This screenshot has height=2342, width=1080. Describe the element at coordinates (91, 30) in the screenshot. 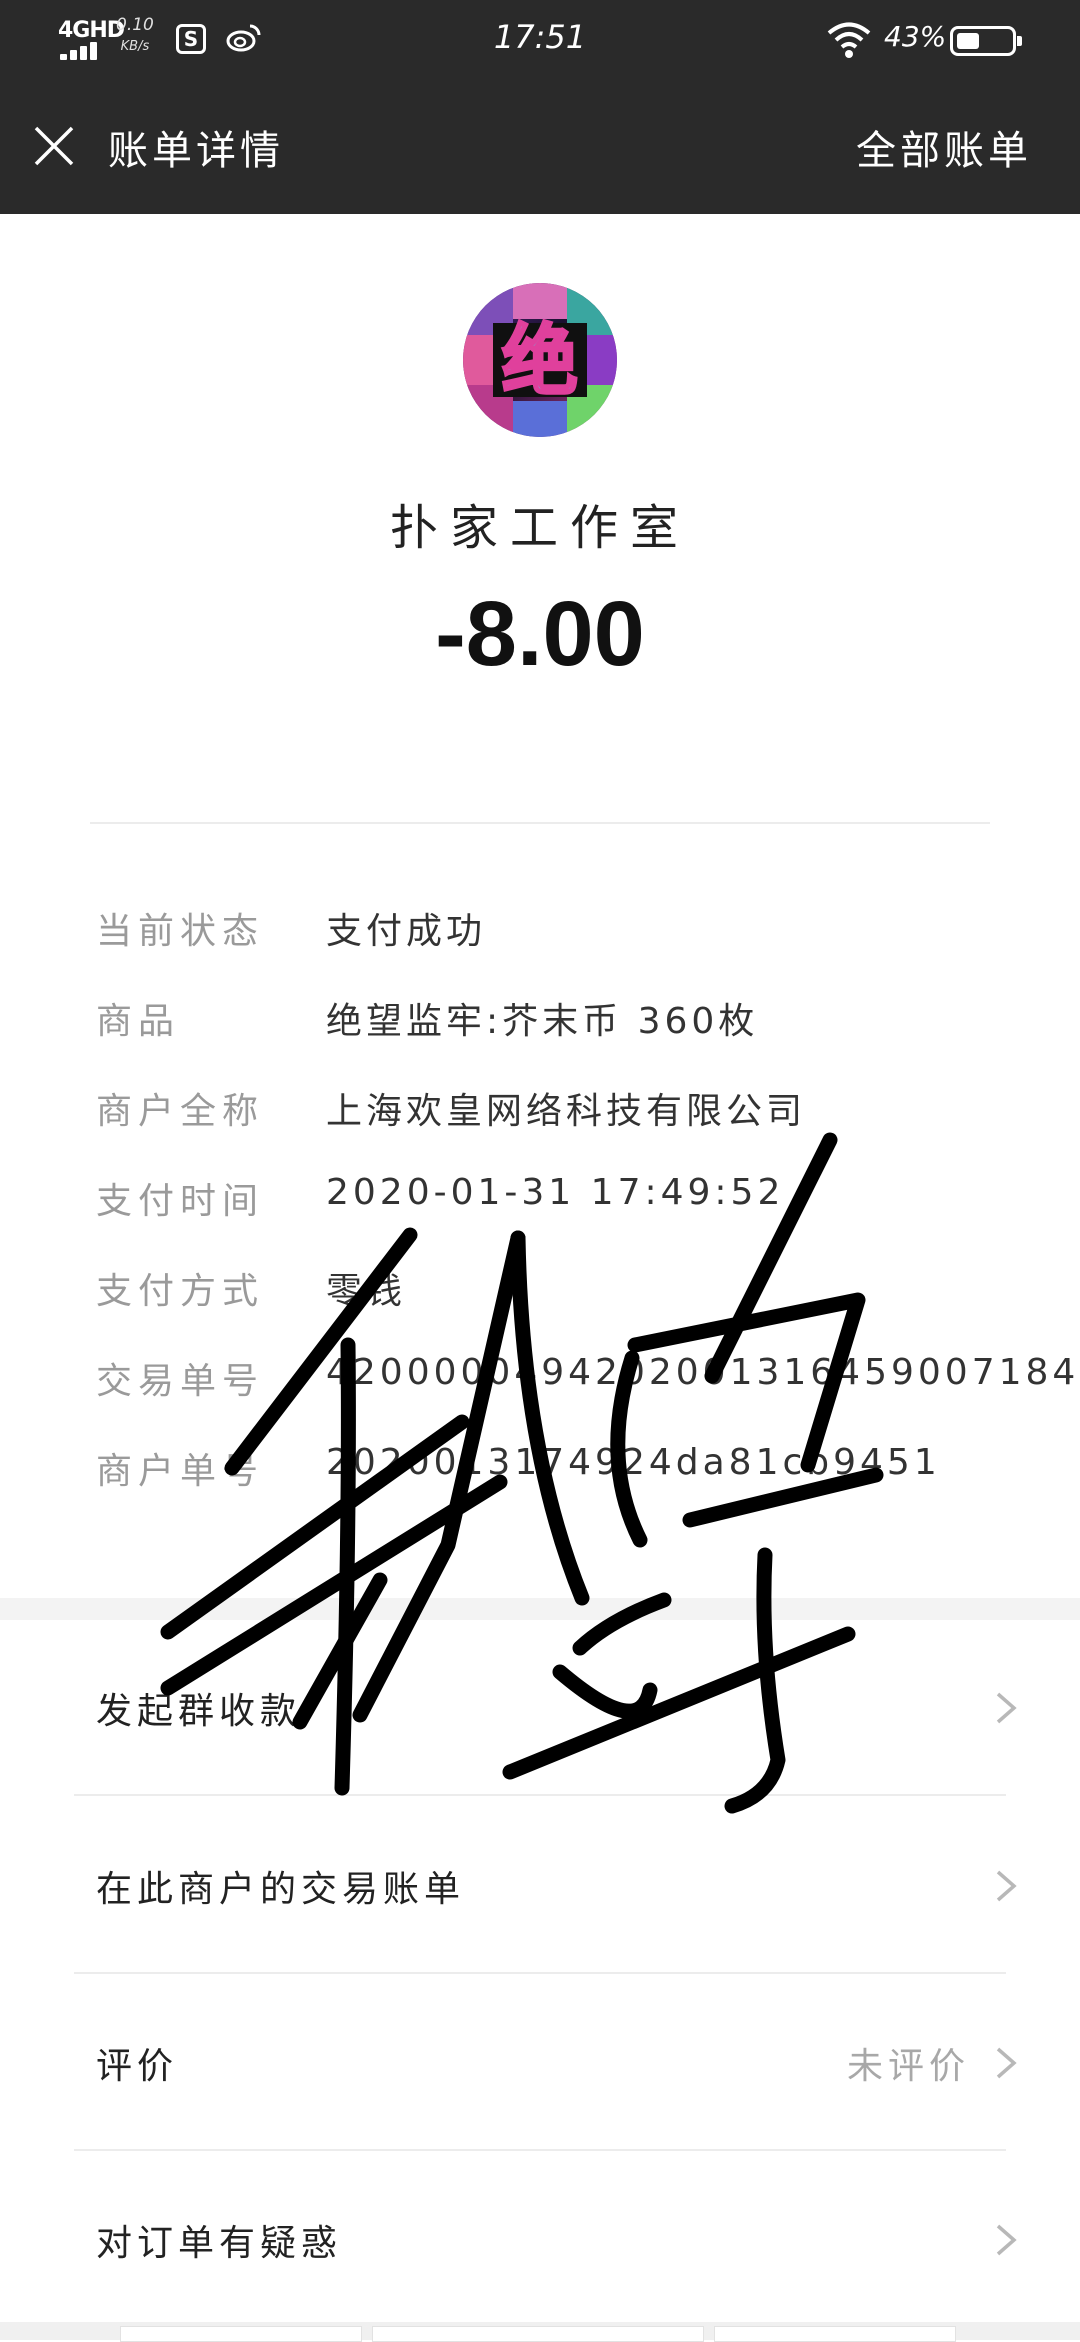

I see `network-type: 4GHD` at that location.